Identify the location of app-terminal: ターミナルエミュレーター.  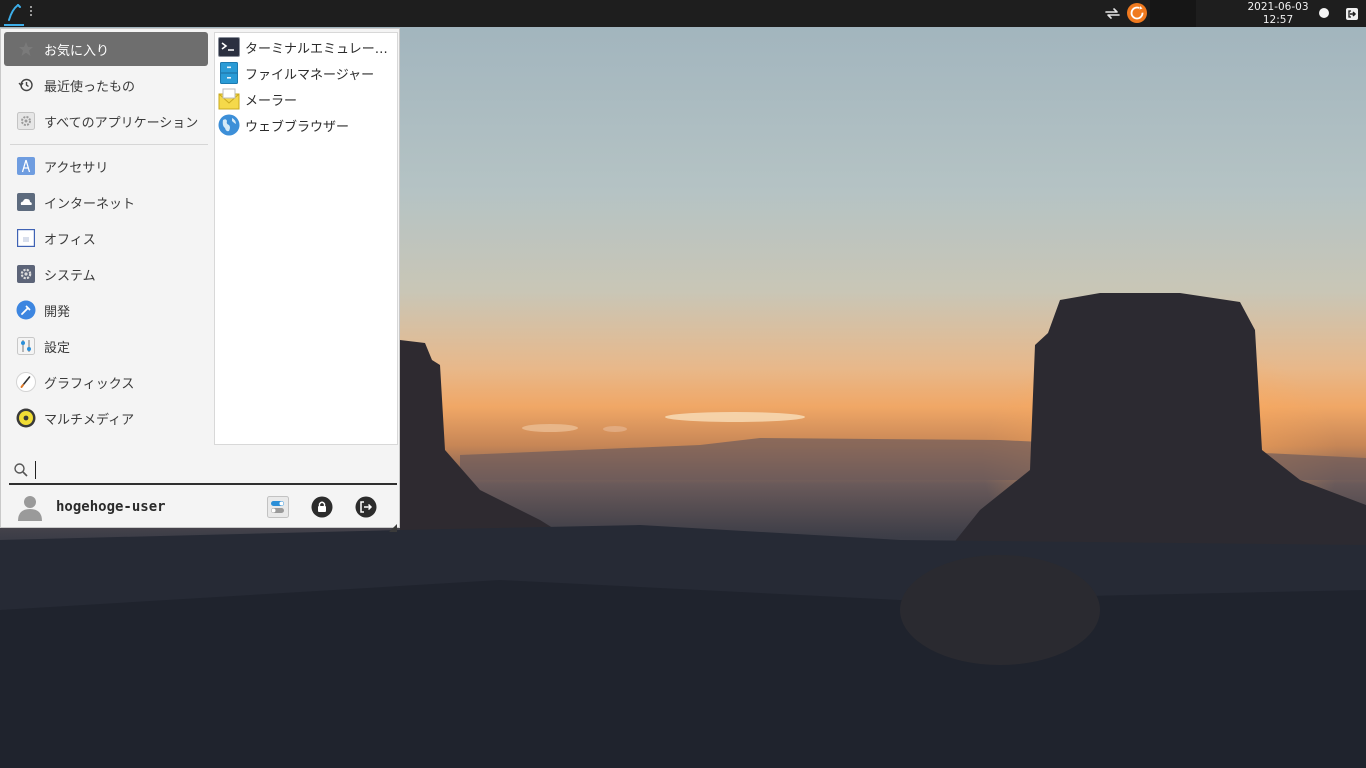
(306, 47).